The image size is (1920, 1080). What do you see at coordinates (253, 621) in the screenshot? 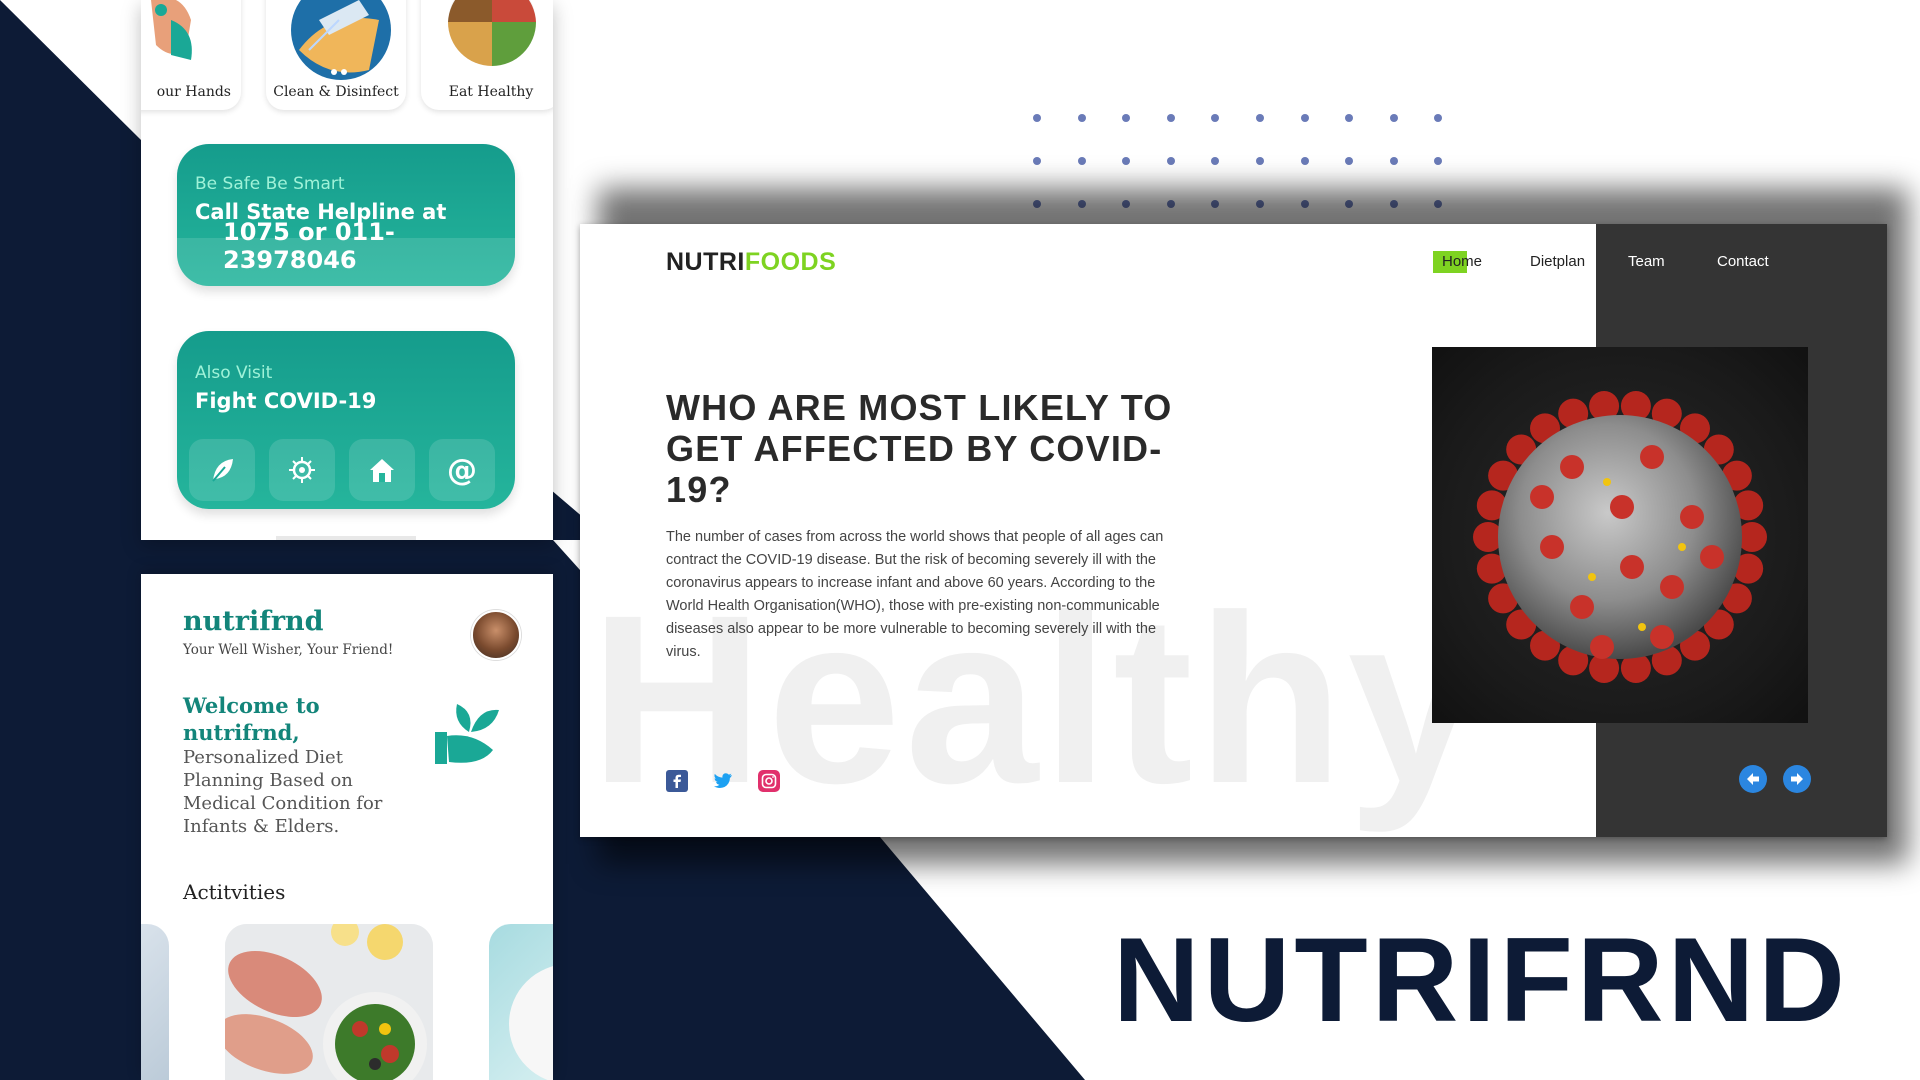
I see `app-name: nutrifrnd` at bounding box center [253, 621].